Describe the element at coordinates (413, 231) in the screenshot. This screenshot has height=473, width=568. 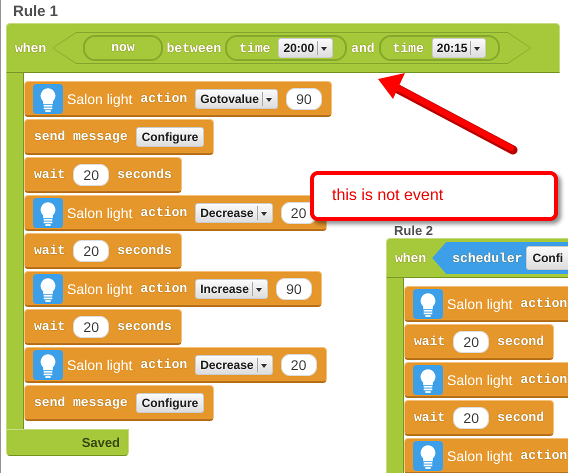
I see `rule-title: Rule 2` at that location.